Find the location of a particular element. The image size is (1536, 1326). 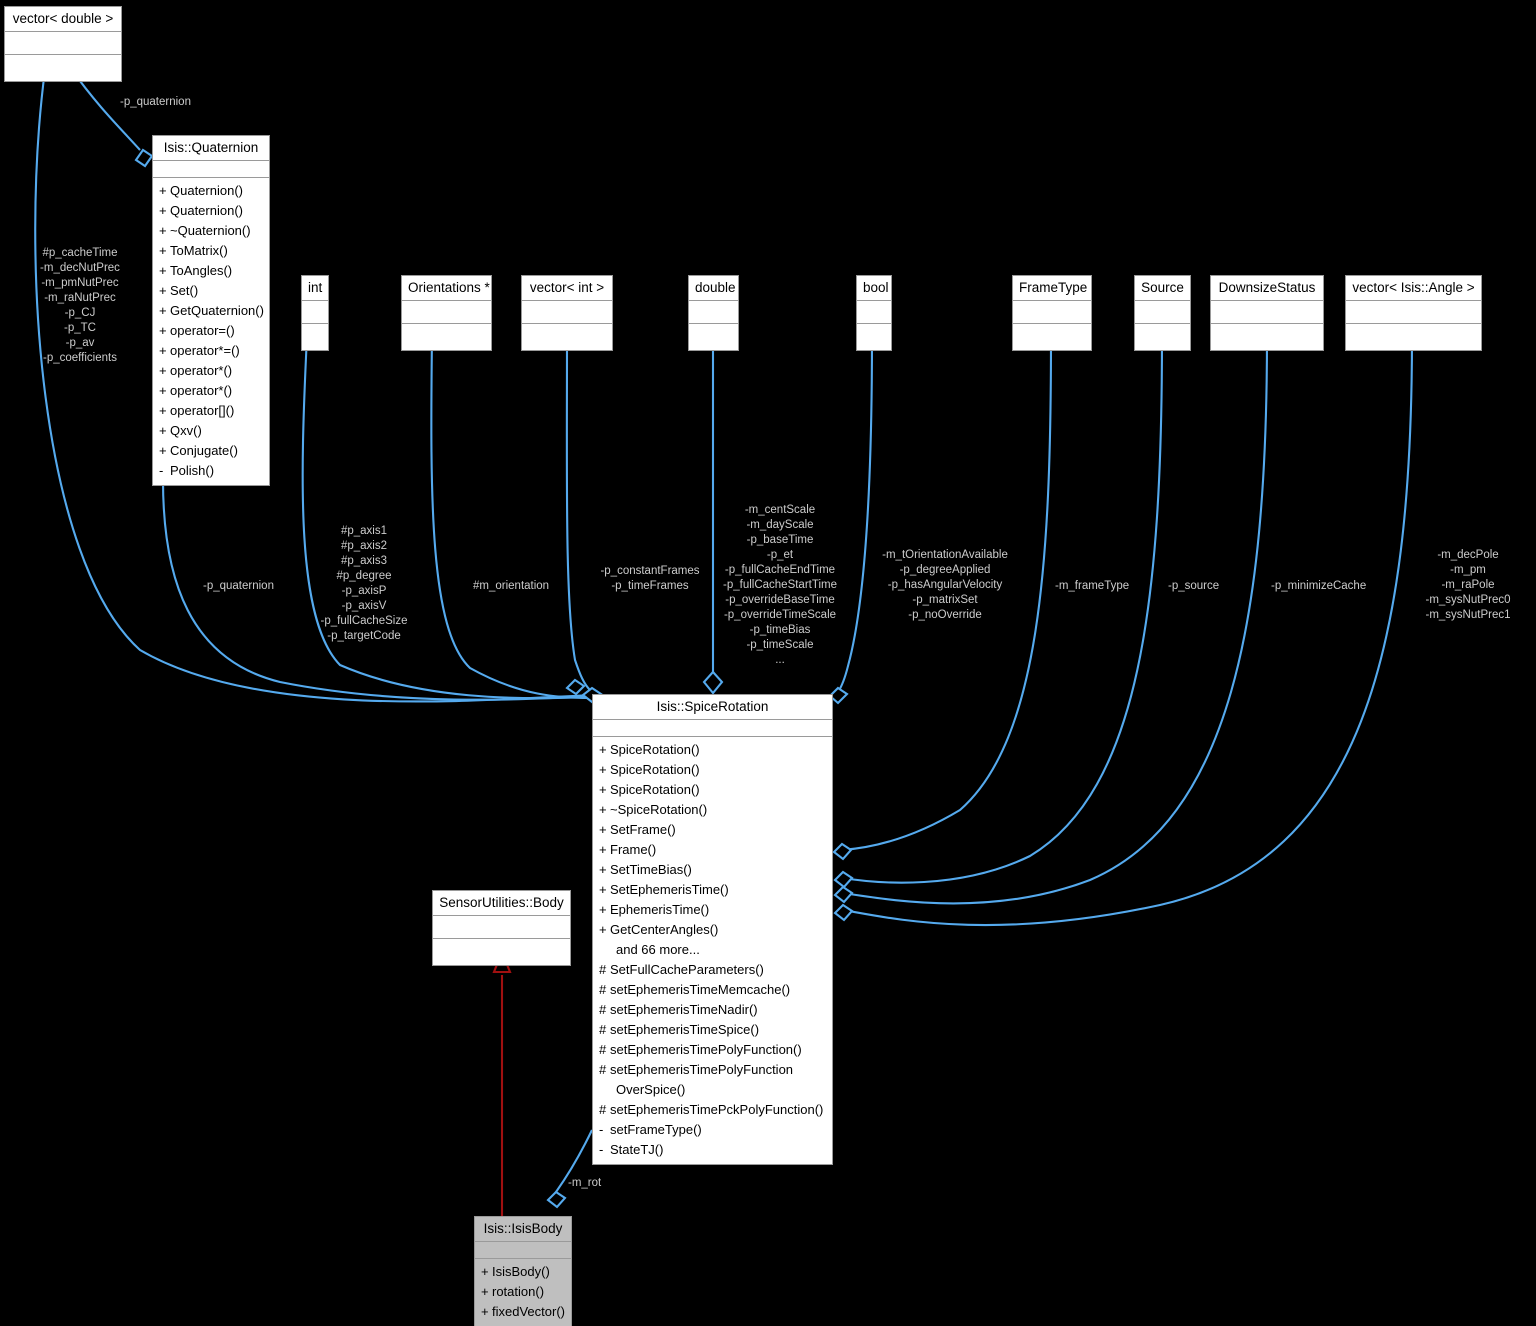

class-operation-row: - setFrameType() is located at coordinates (712, 1130).